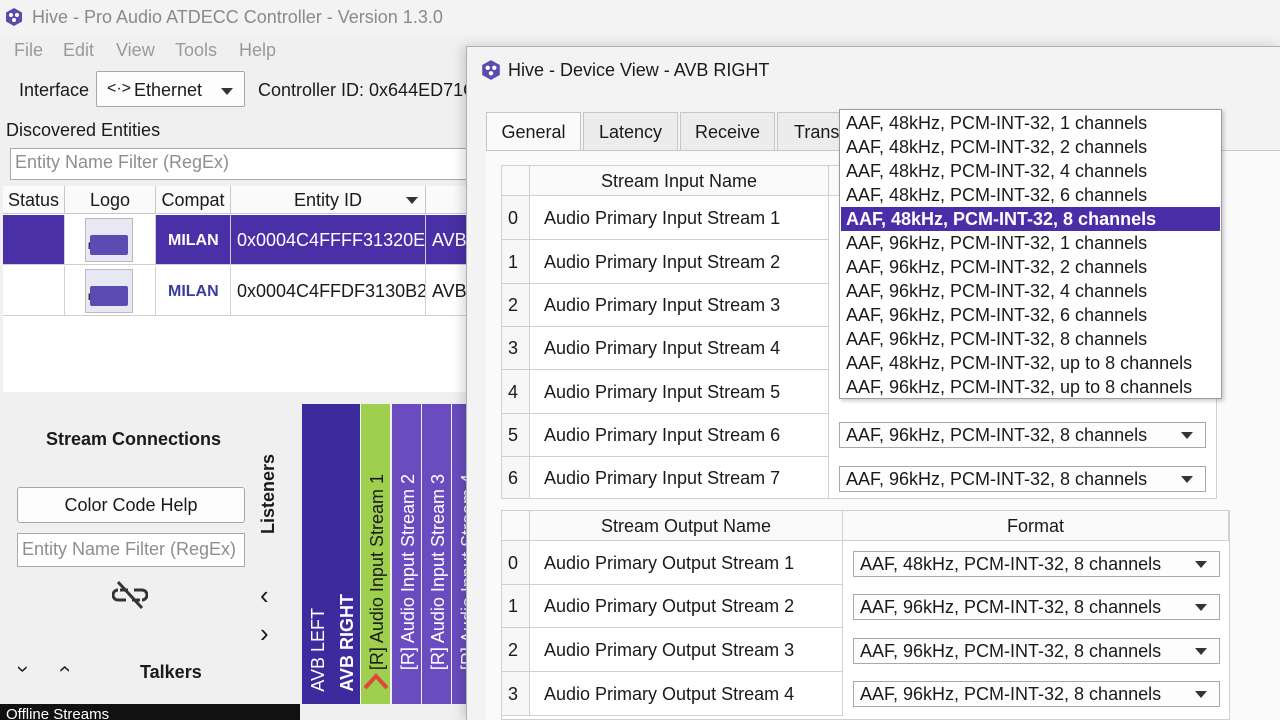 Image resolution: width=1280 pixels, height=720 pixels. I want to click on menu-tools: Tools, so click(196, 50).